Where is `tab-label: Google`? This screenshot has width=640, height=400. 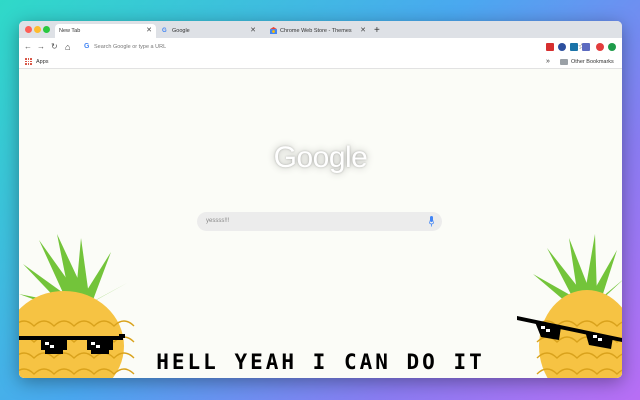
tab-label: Google is located at coordinates (181, 31).